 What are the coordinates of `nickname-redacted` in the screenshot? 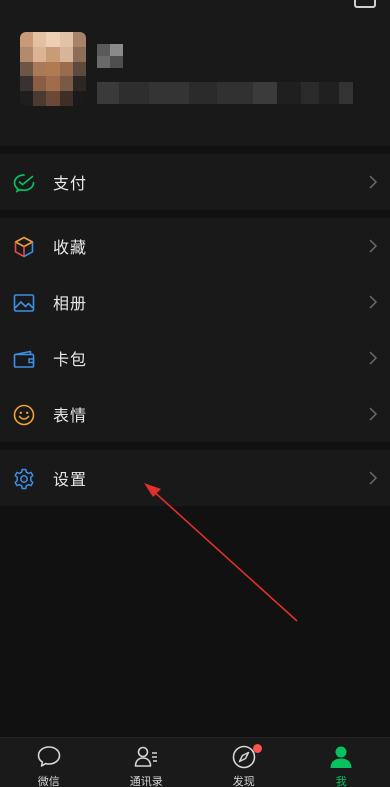 It's located at (110, 56).